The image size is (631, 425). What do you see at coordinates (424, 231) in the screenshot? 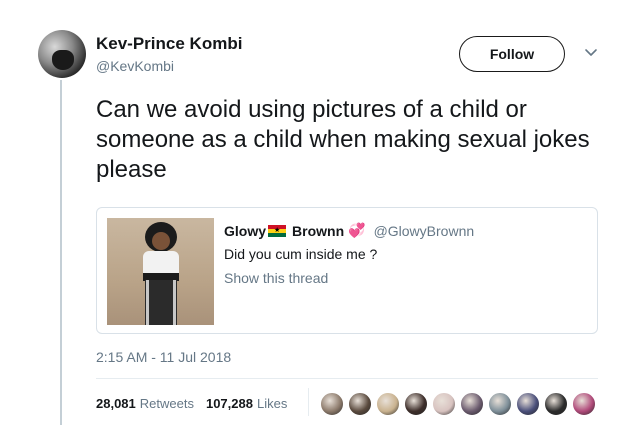
I see `quoted-author-handle: @GlowyBrownn` at bounding box center [424, 231].